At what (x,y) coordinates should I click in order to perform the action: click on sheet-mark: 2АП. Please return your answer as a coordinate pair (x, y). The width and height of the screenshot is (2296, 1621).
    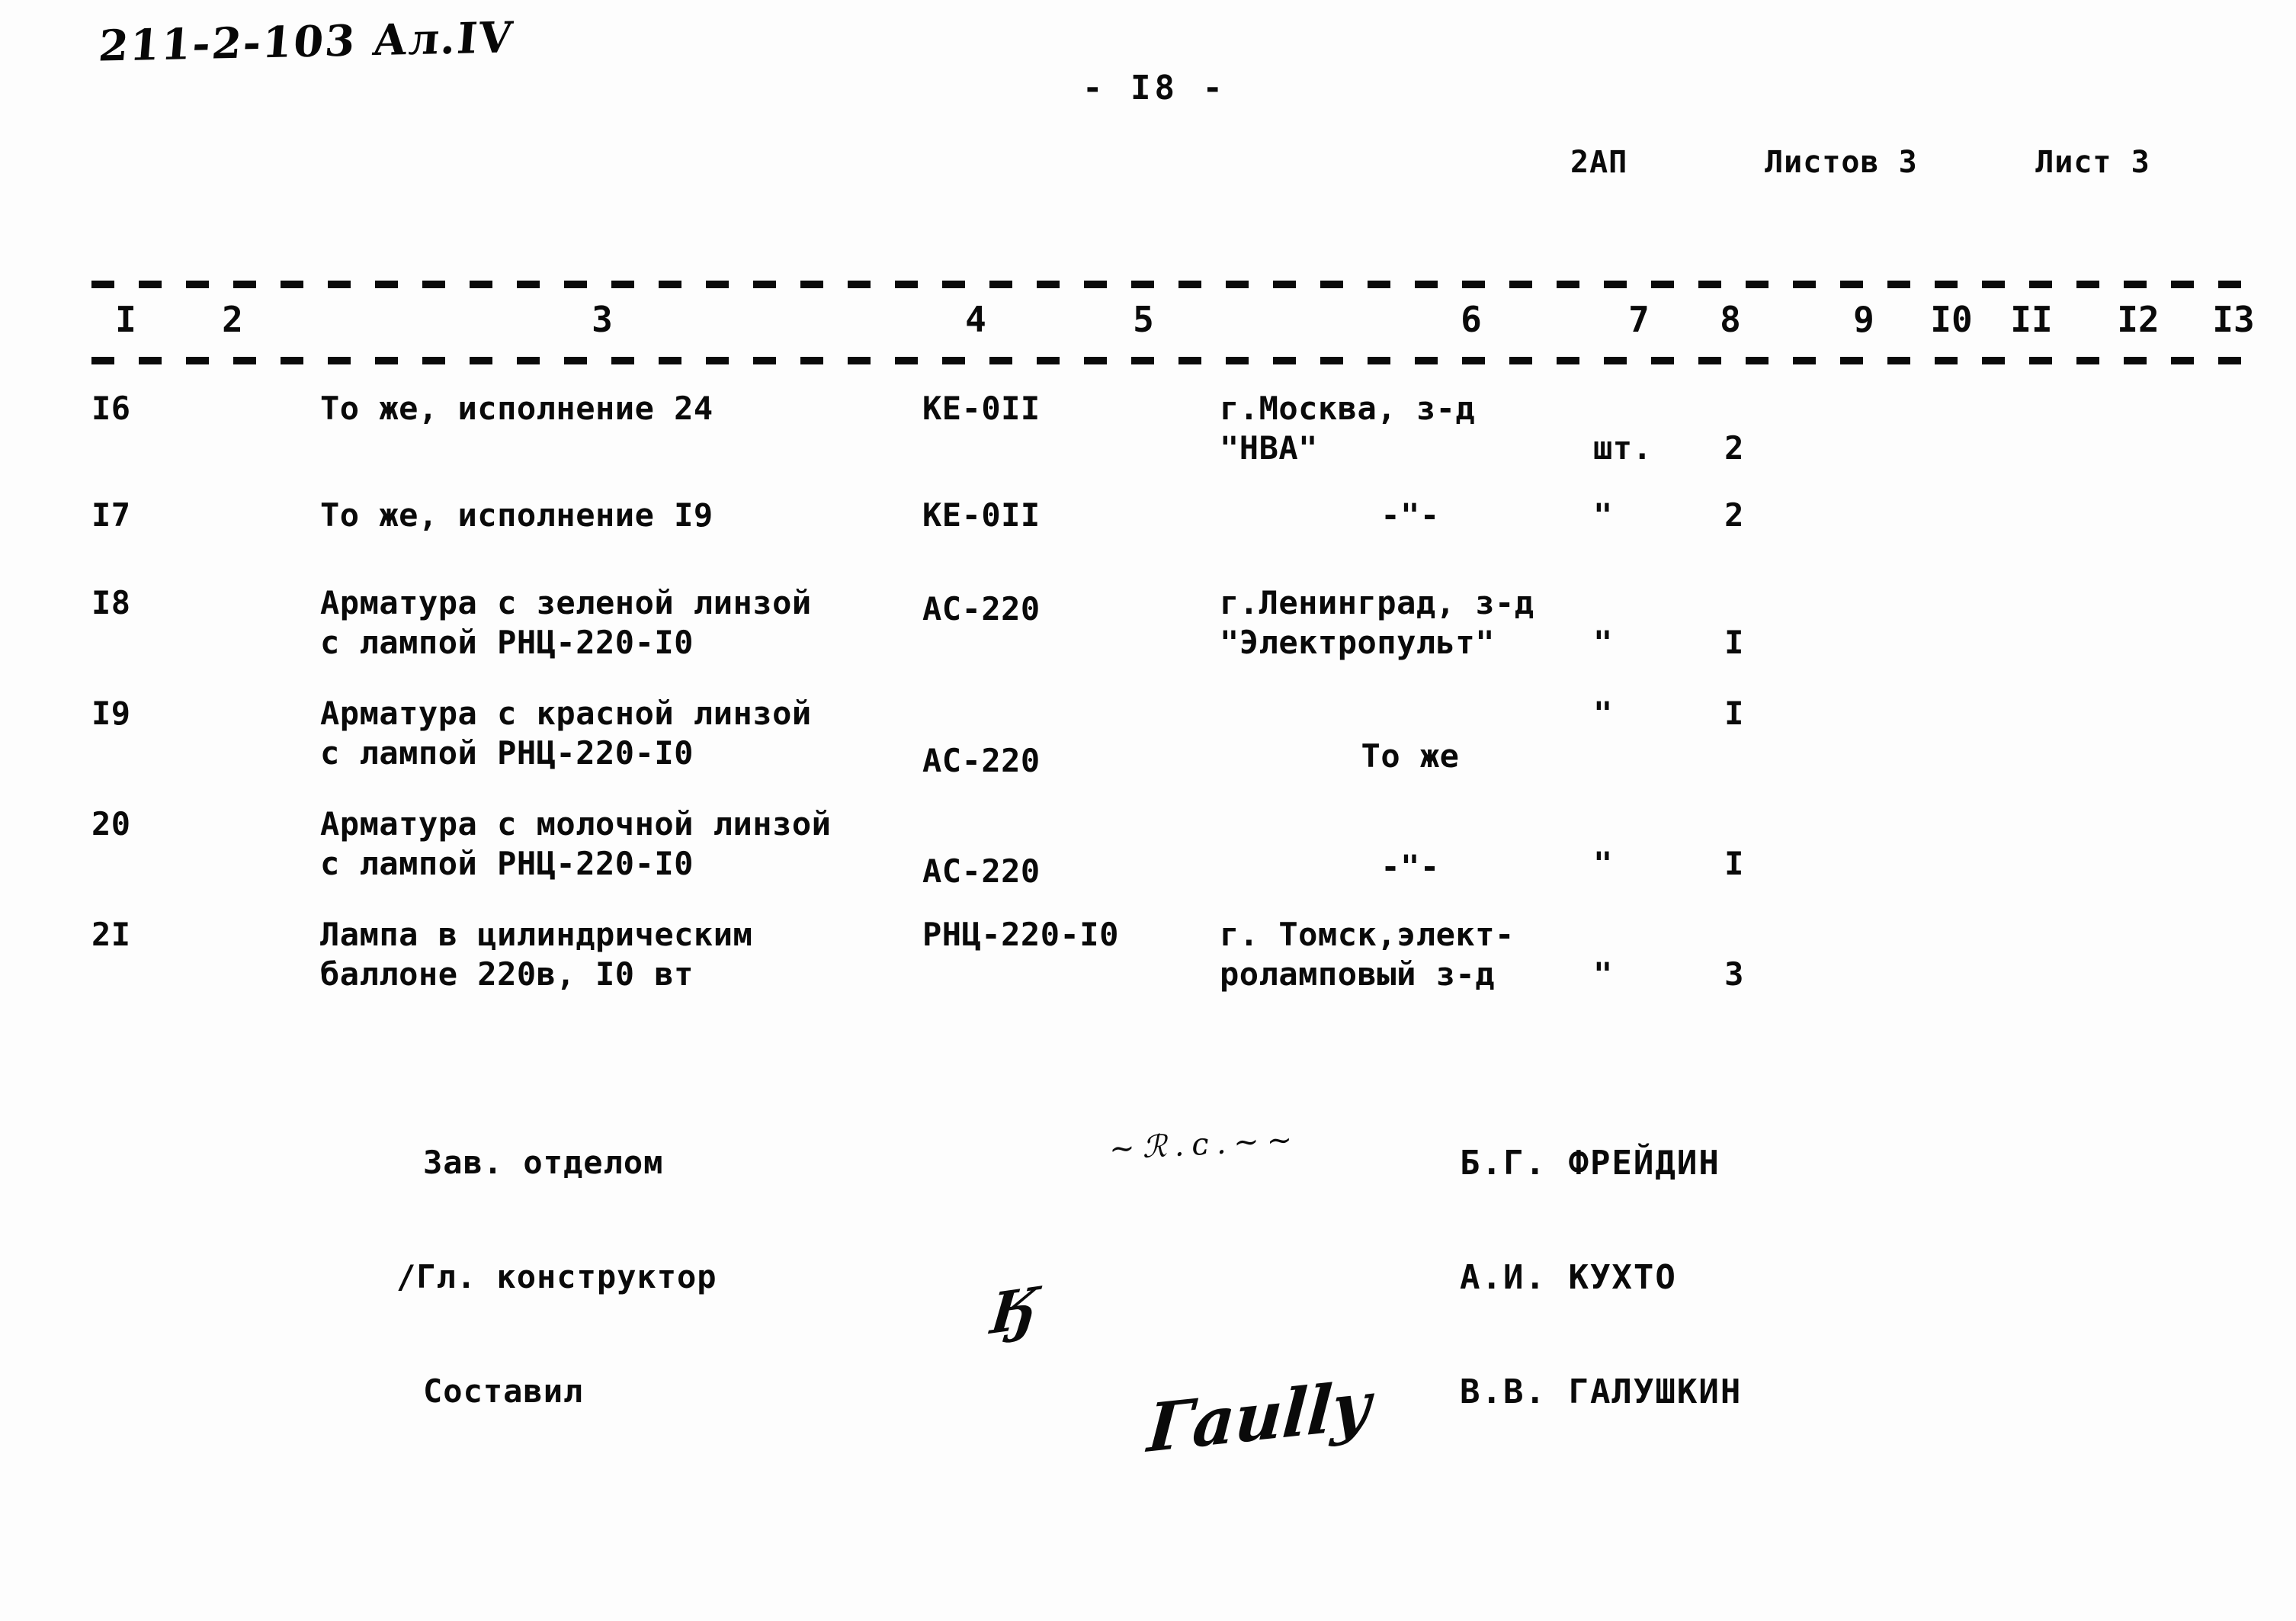
    Looking at the image, I should click on (1599, 162).